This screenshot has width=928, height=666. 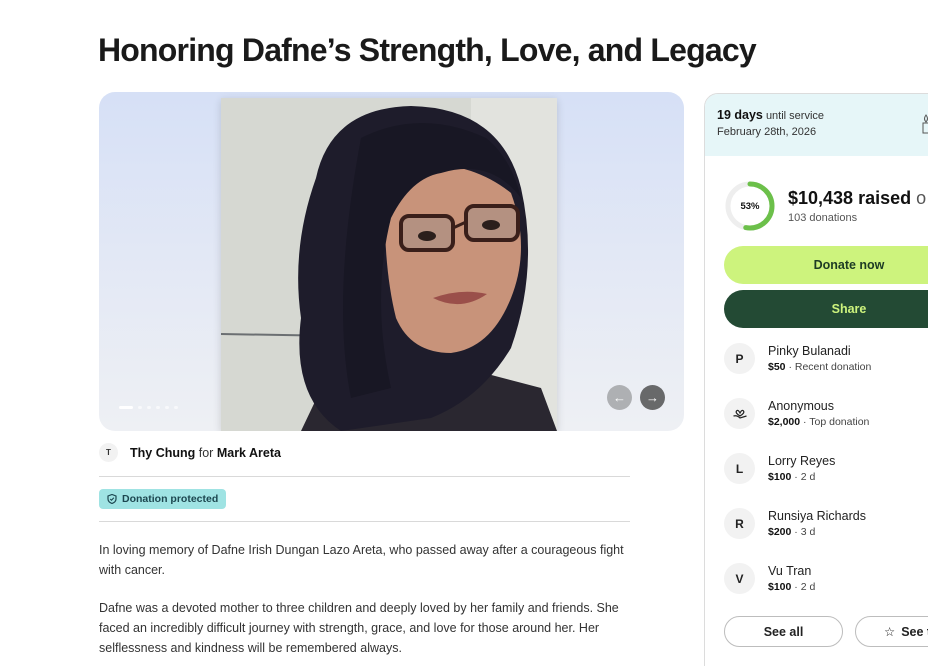 I want to click on donor-avatar: L, so click(x=739, y=468).